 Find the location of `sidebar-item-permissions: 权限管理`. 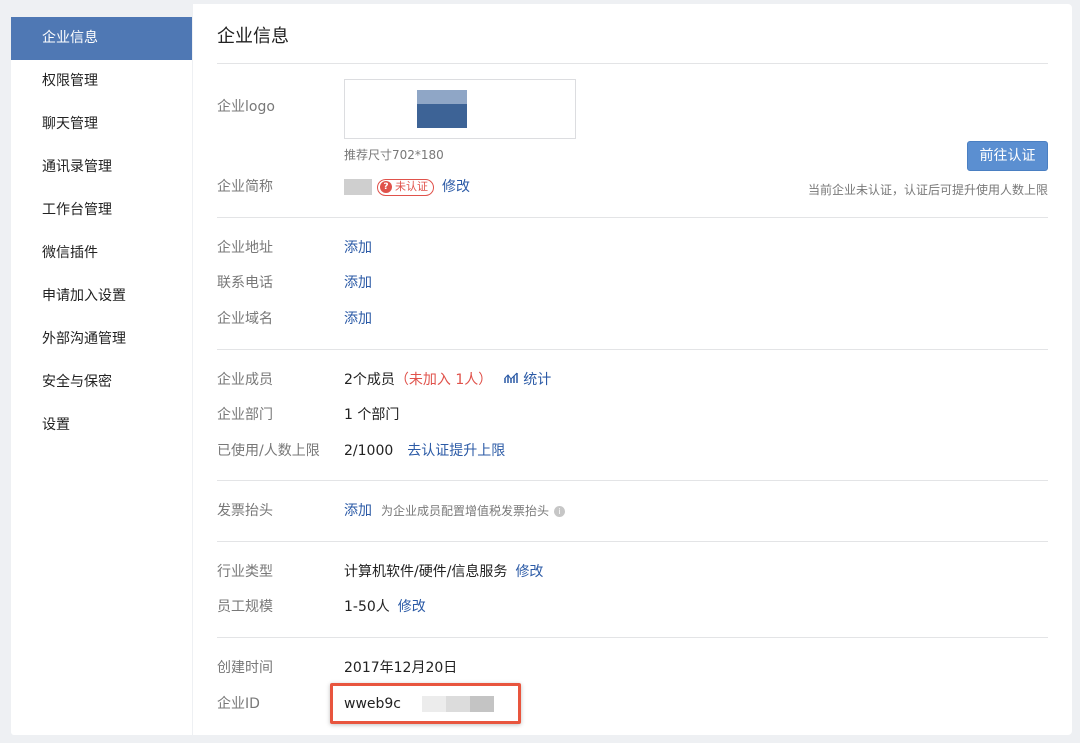

sidebar-item-permissions: 权限管理 is located at coordinates (101, 81).